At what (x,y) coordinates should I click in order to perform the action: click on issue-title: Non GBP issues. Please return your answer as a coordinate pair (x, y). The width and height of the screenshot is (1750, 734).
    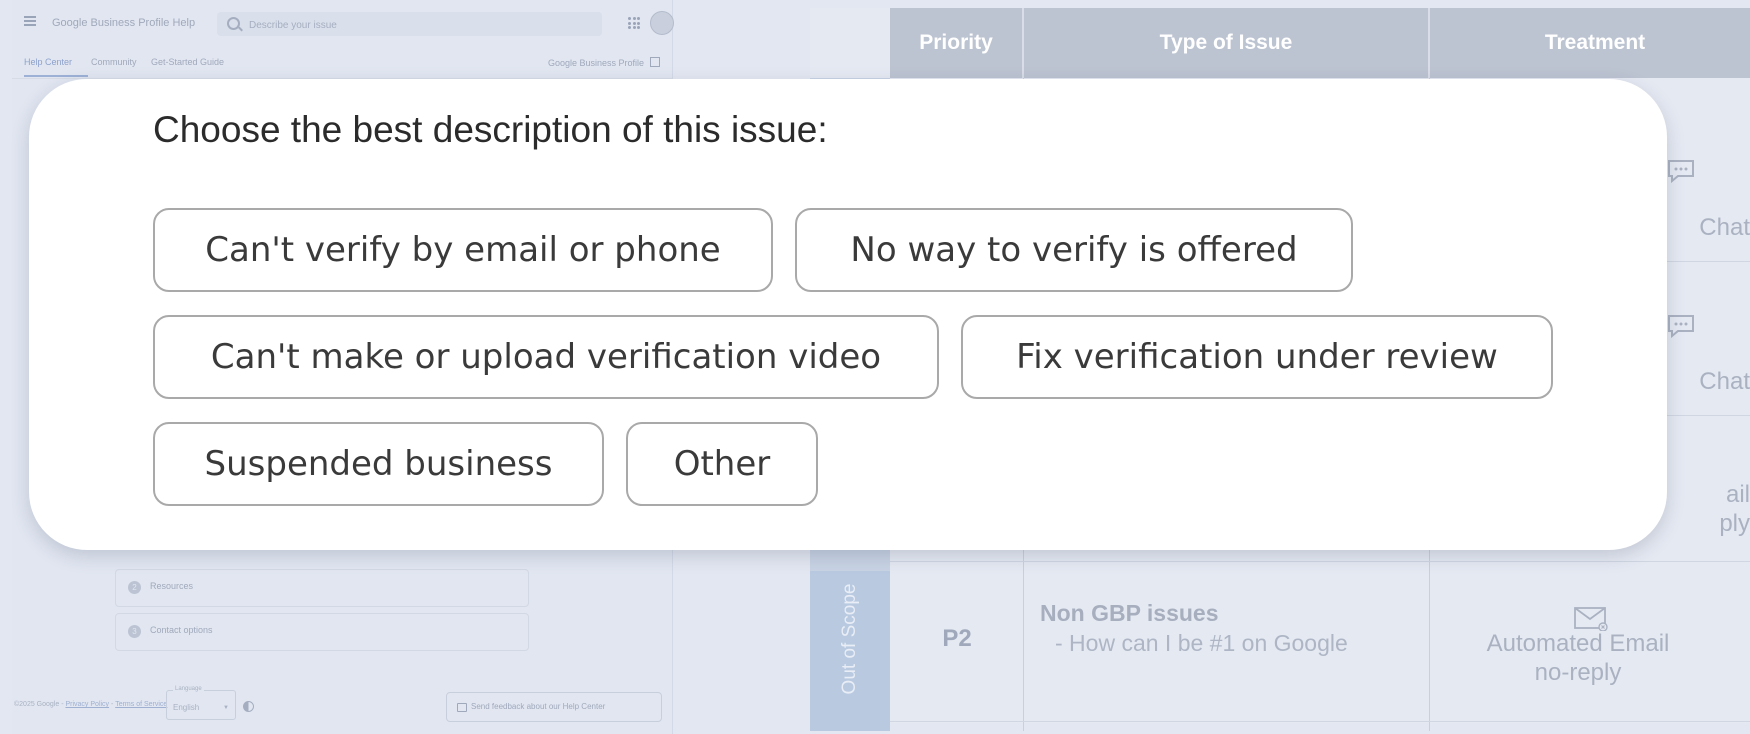
    Looking at the image, I should click on (1129, 613).